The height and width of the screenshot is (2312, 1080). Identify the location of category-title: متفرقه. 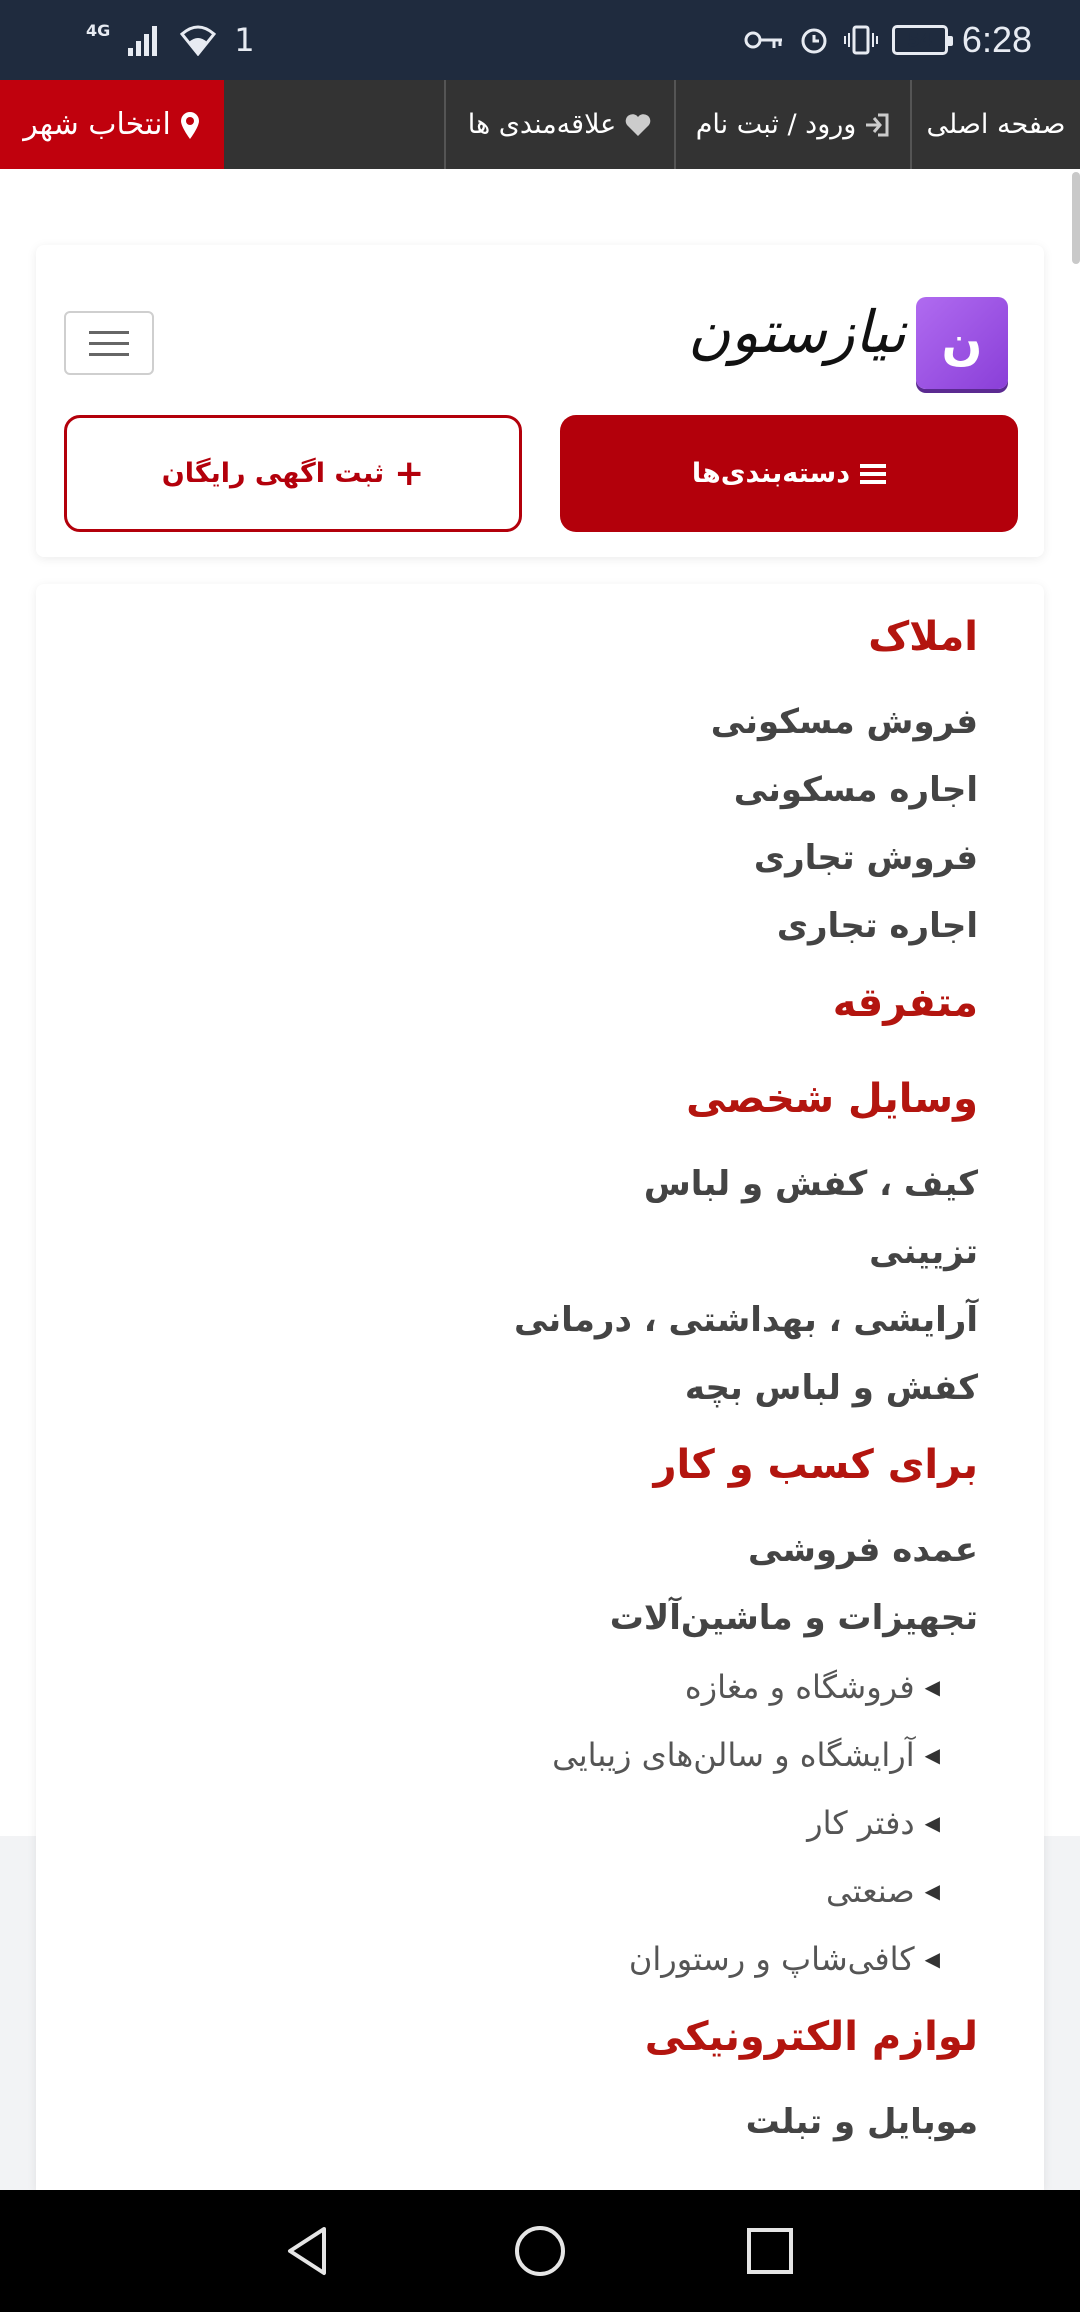
(905, 1003).